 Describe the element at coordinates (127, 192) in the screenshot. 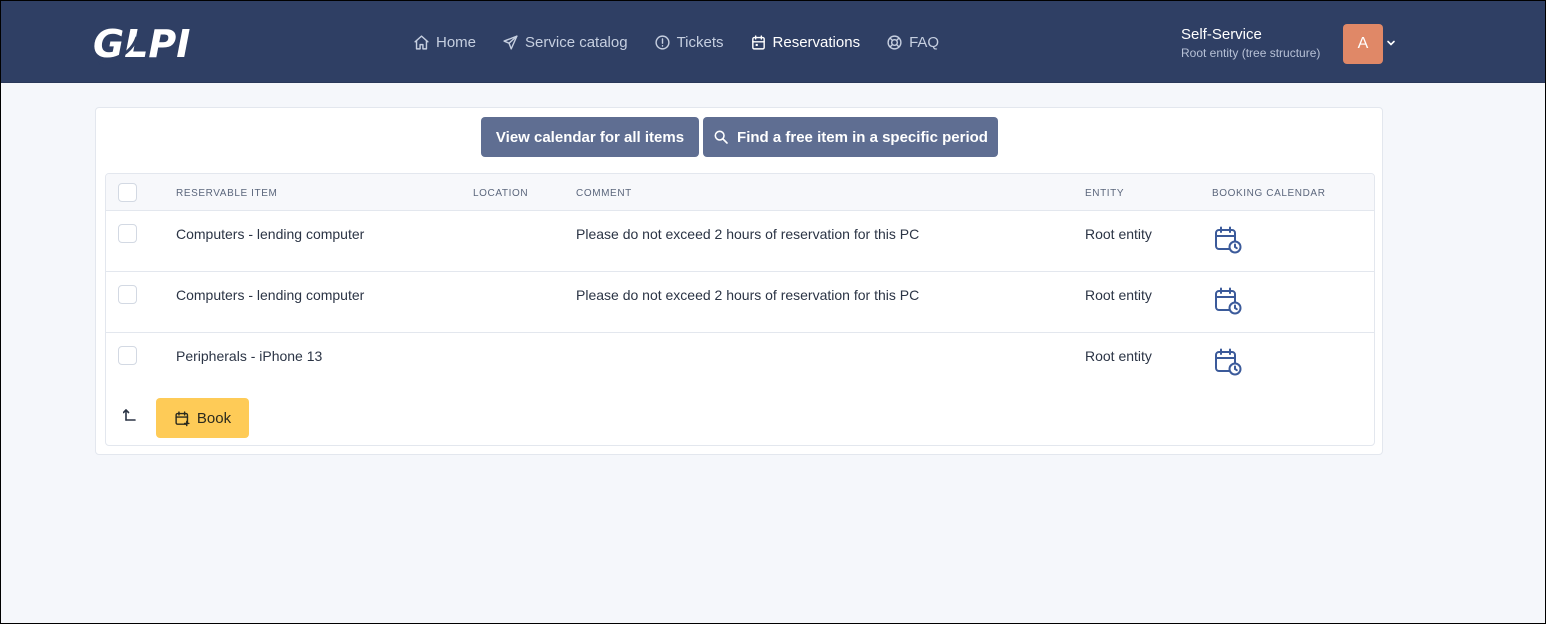

I see `select-all-checkbox` at that location.